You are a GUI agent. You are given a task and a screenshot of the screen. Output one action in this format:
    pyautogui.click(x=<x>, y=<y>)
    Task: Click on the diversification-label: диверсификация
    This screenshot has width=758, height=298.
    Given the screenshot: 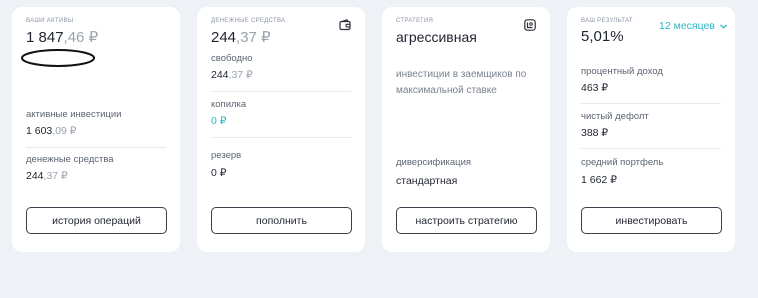 What is the action you would take?
    pyautogui.click(x=434, y=162)
    